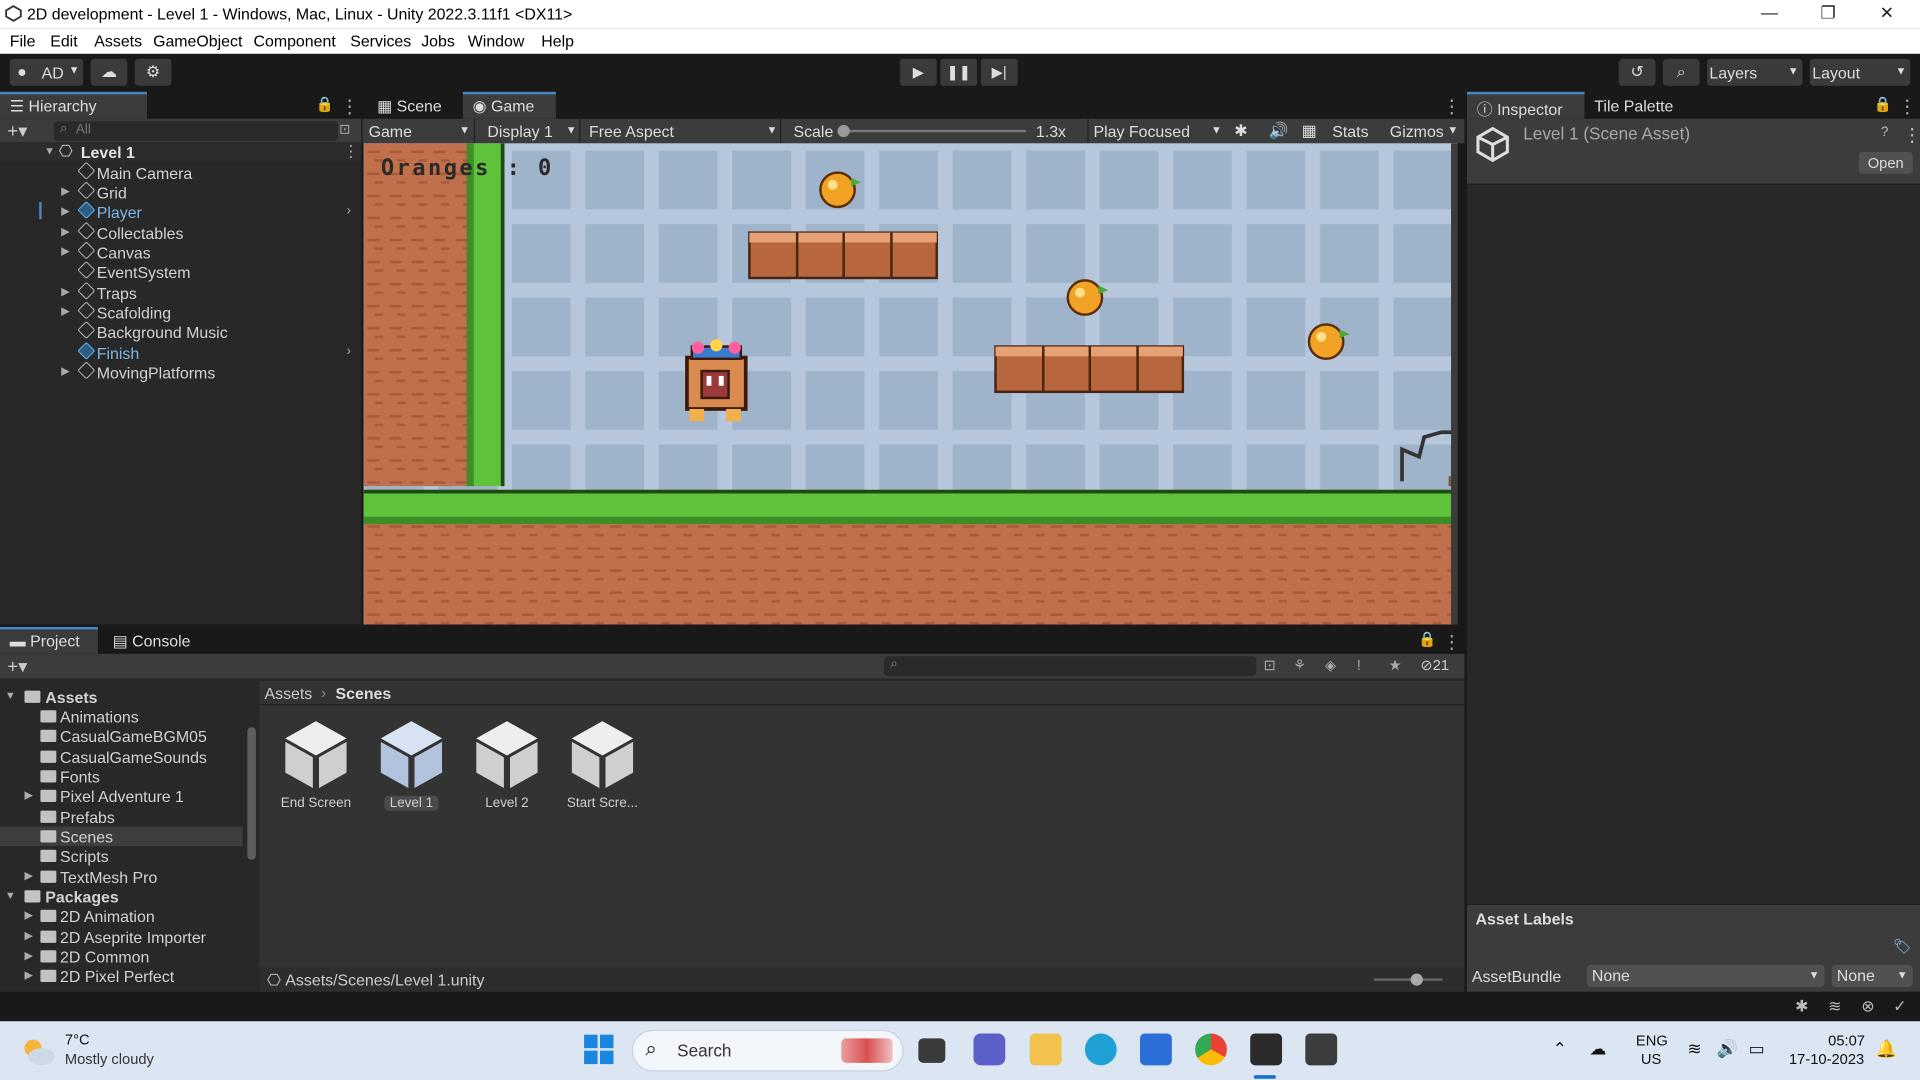 The height and width of the screenshot is (1080, 1920). Describe the element at coordinates (288, 693) in the screenshot. I see `breadcrumb-assets: Assets` at that location.